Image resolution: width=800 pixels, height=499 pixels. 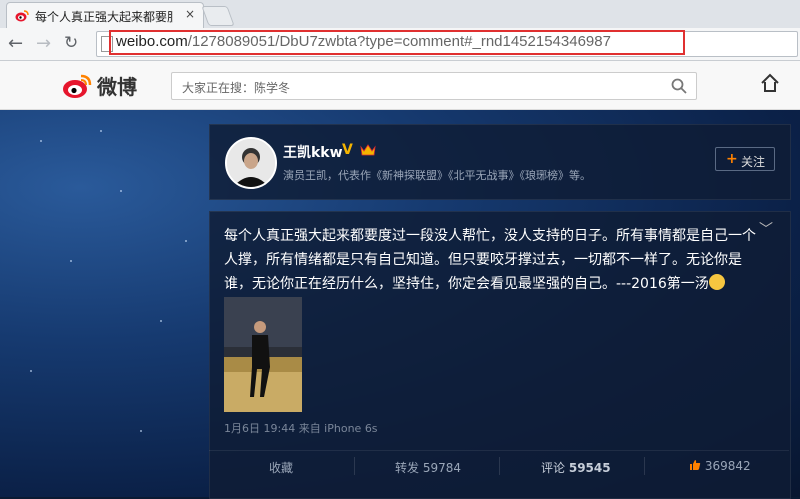 What do you see at coordinates (434, 86) in the screenshot?
I see `search-input: 大家正在搜：陈学冬` at bounding box center [434, 86].